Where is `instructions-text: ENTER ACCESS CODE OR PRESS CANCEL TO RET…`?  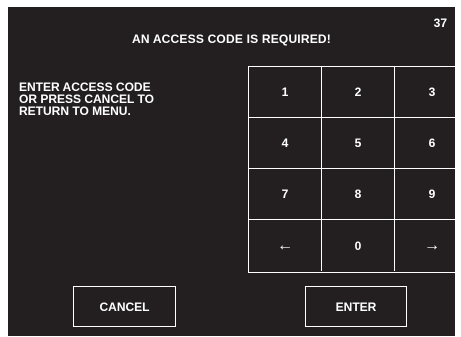 instructions-text: ENTER ACCESS CODE OR PRESS CANCEL TO RET… is located at coordinates (86, 99).